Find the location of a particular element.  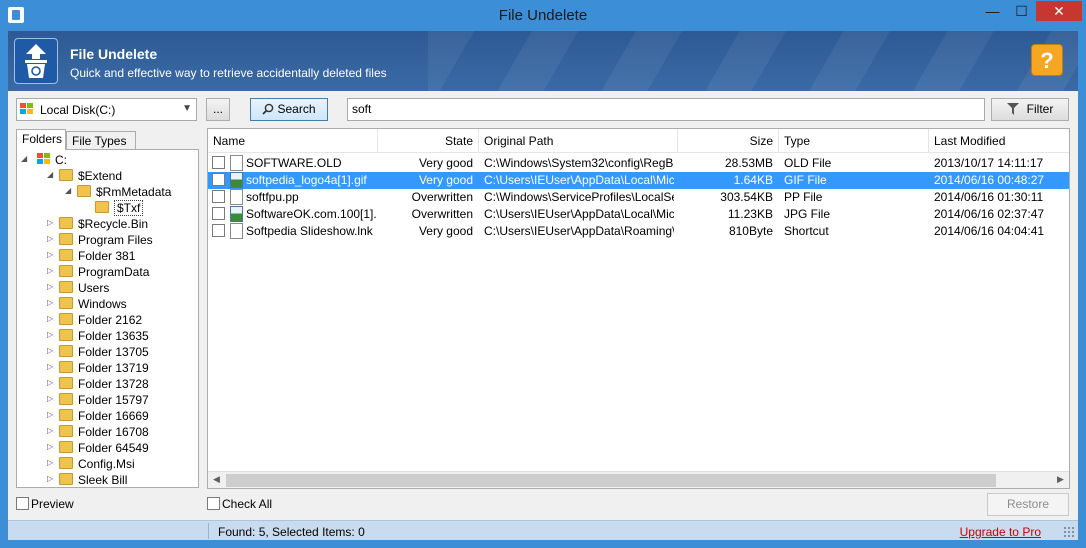

tree-item-label: Folder 16669 is located at coordinates (113, 416).